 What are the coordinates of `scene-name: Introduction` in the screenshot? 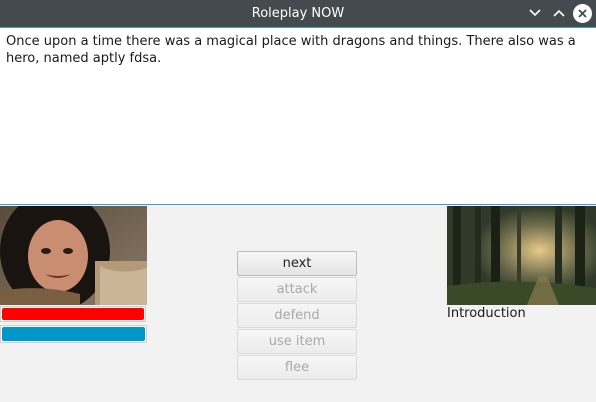 It's located at (486, 313).